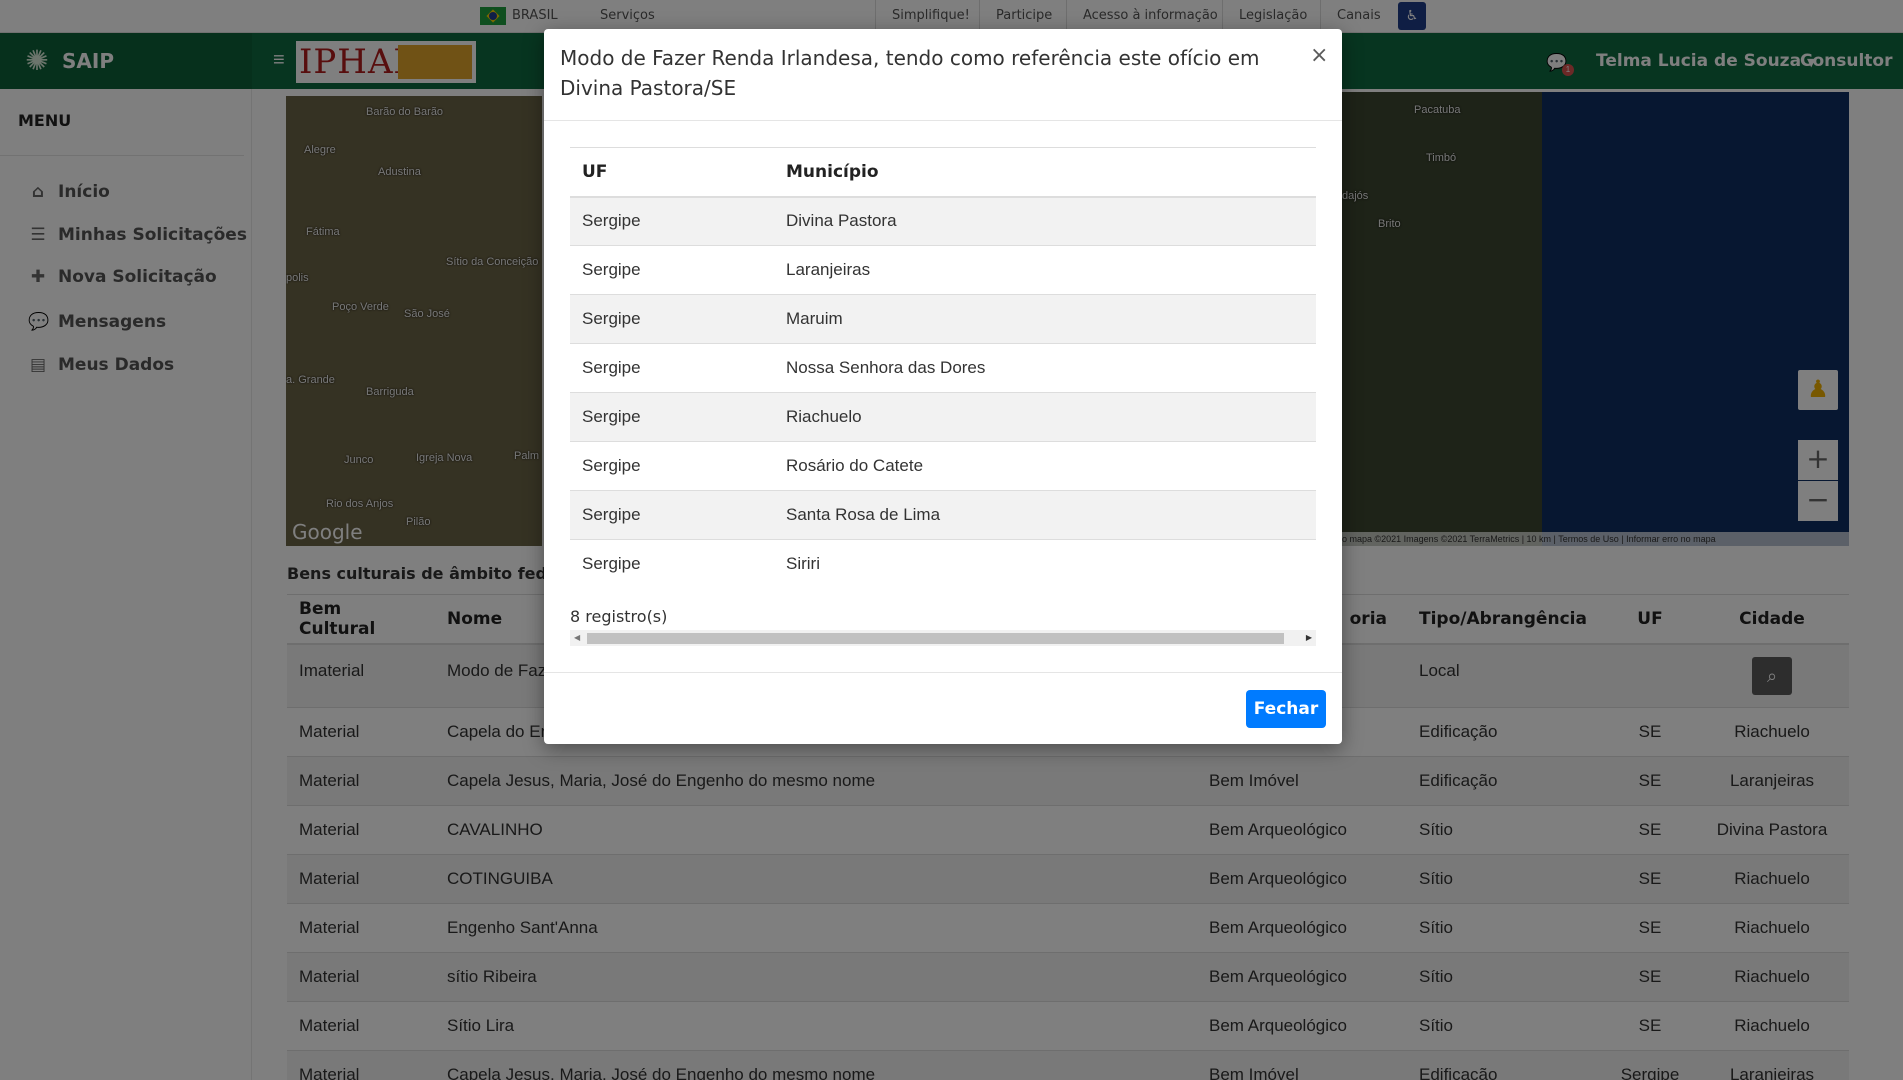 This screenshot has height=1080, width=1903. I want to click on scroll-left-icon: ◀, so click(577, 638).